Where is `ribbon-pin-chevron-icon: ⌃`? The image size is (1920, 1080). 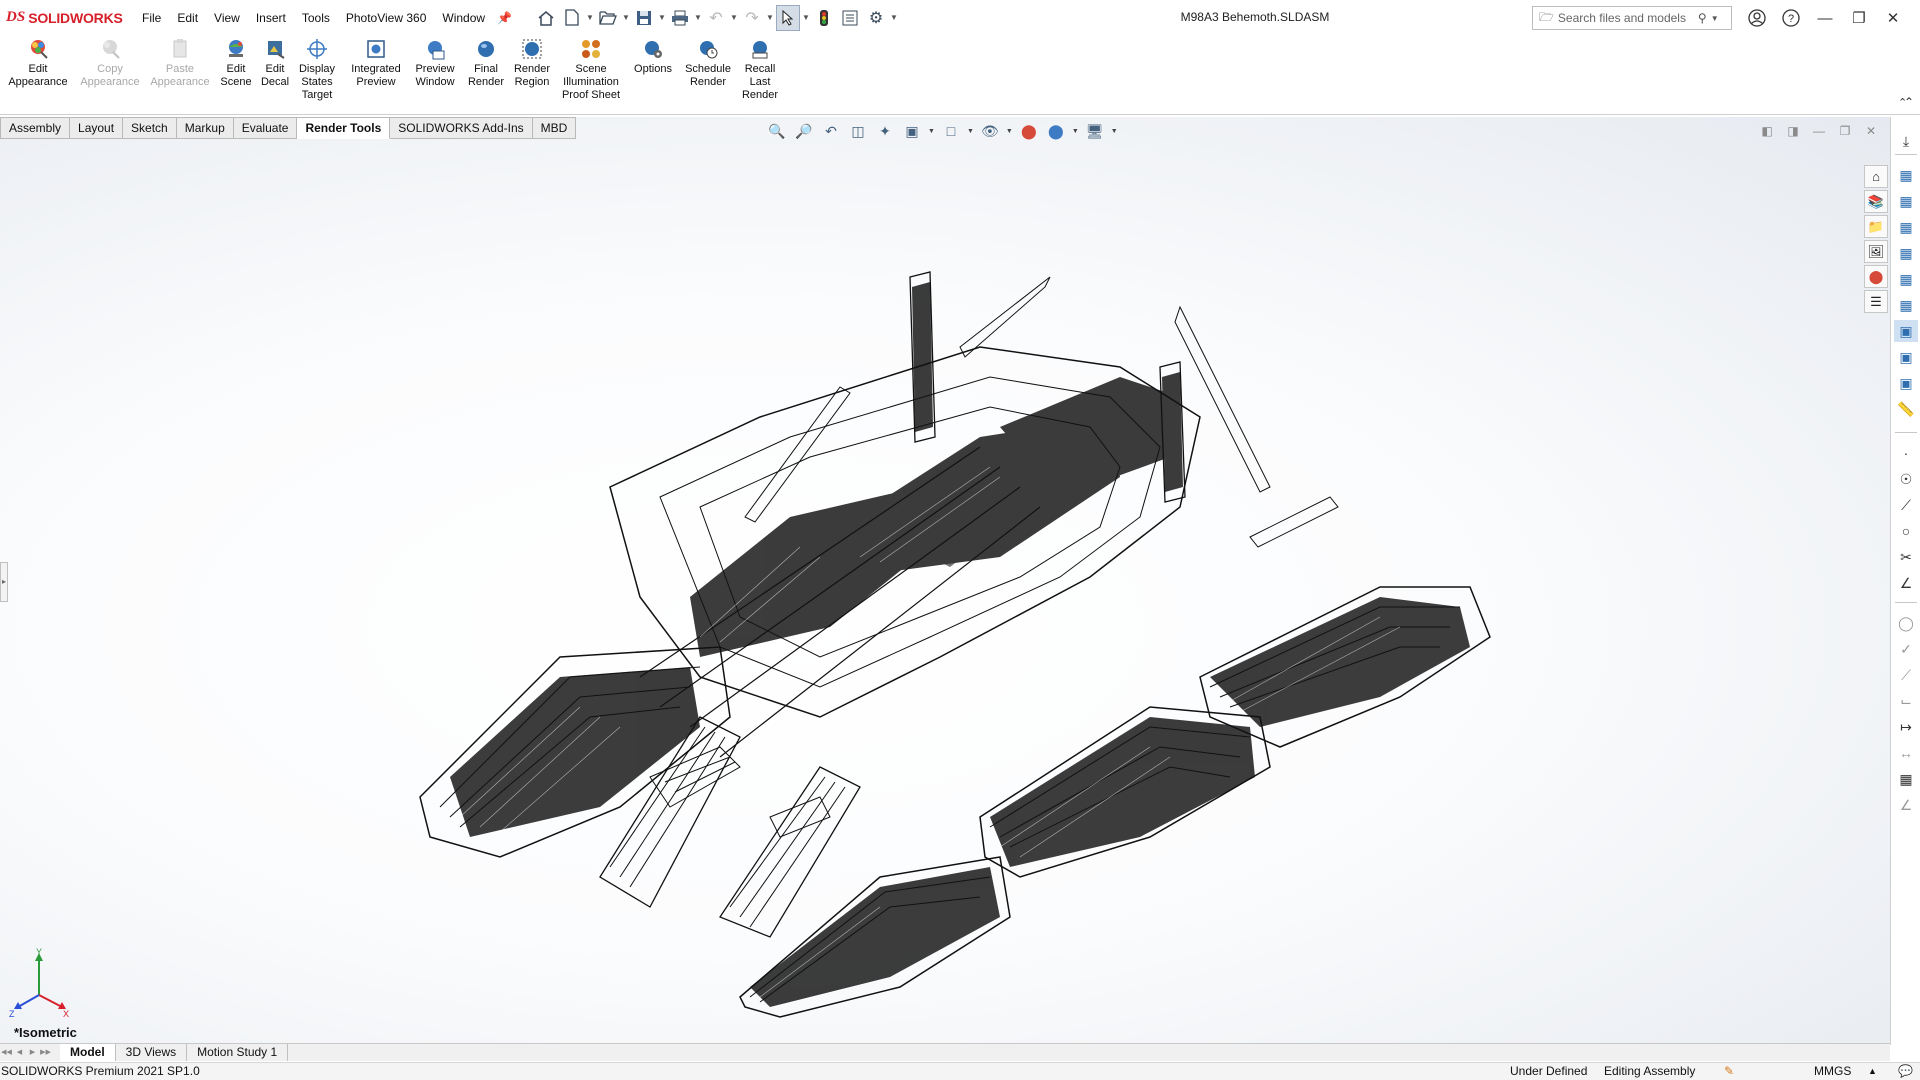
ribbon-pin-chevron-icon: ⌃ is located at coordinates (1902, 102).